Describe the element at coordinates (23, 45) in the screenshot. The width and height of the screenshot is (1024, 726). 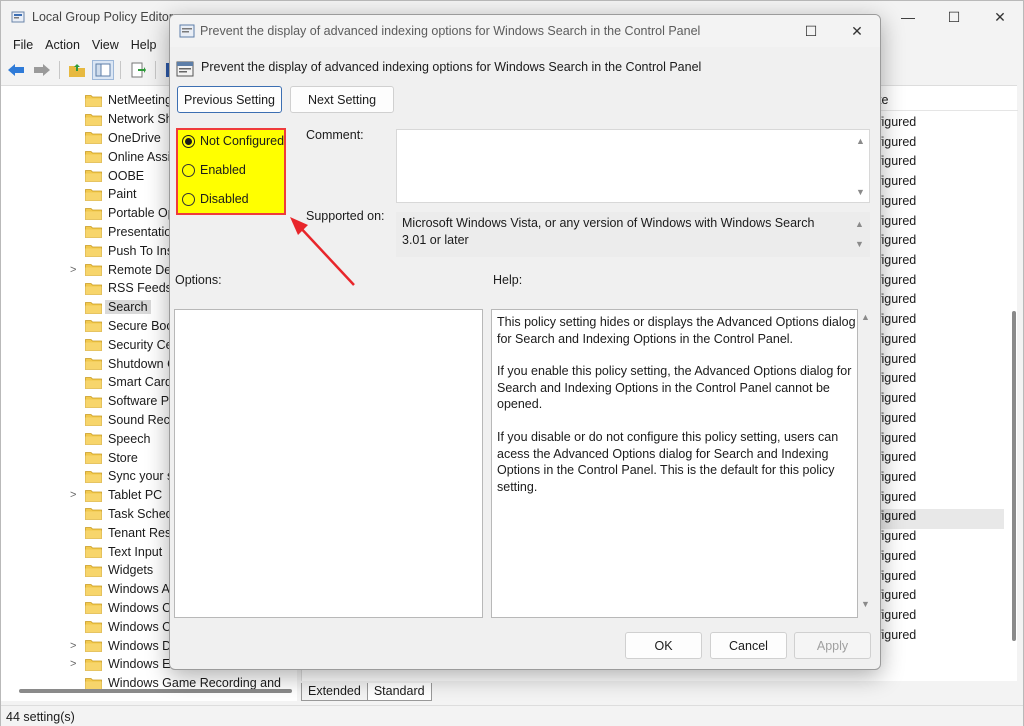
I see `menu-file: File` at that location.